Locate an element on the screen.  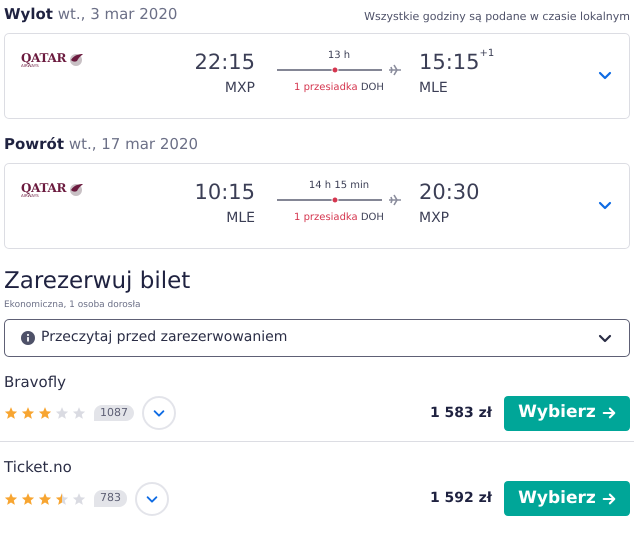
arrival-airport: MLE is located at coordinates (433, 88).